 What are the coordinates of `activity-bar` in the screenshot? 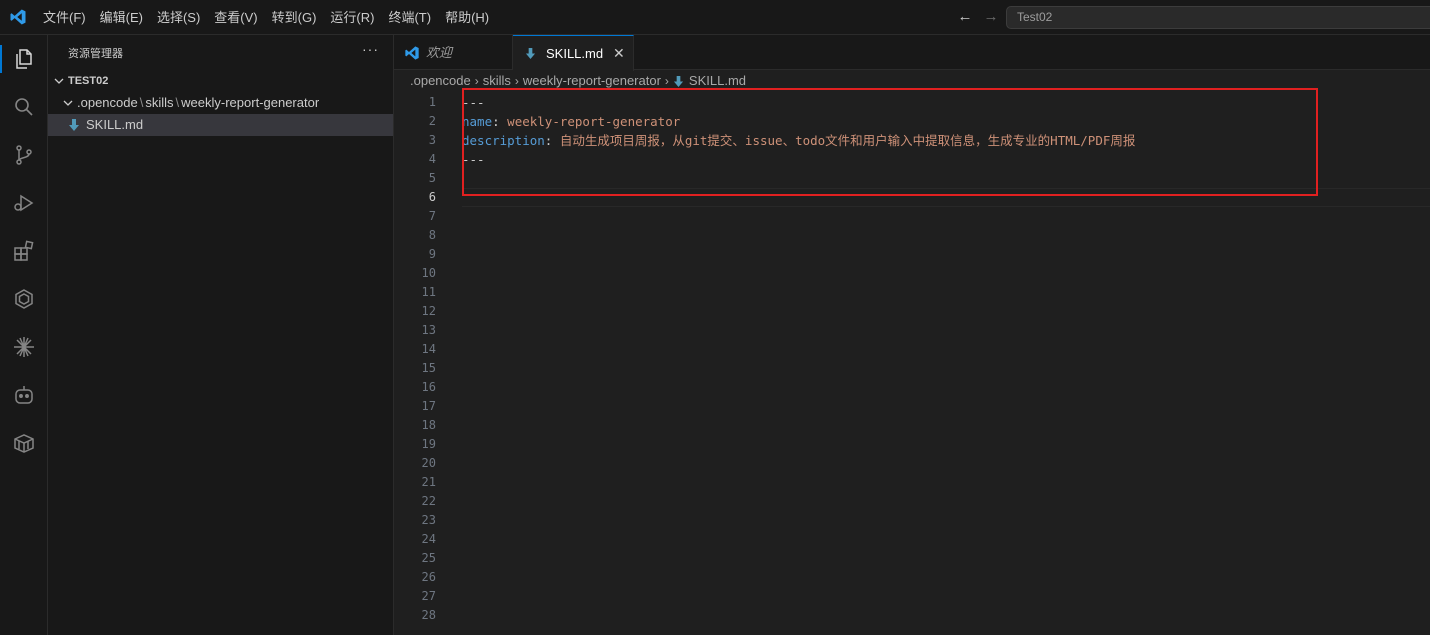 It's located at (24, 335).